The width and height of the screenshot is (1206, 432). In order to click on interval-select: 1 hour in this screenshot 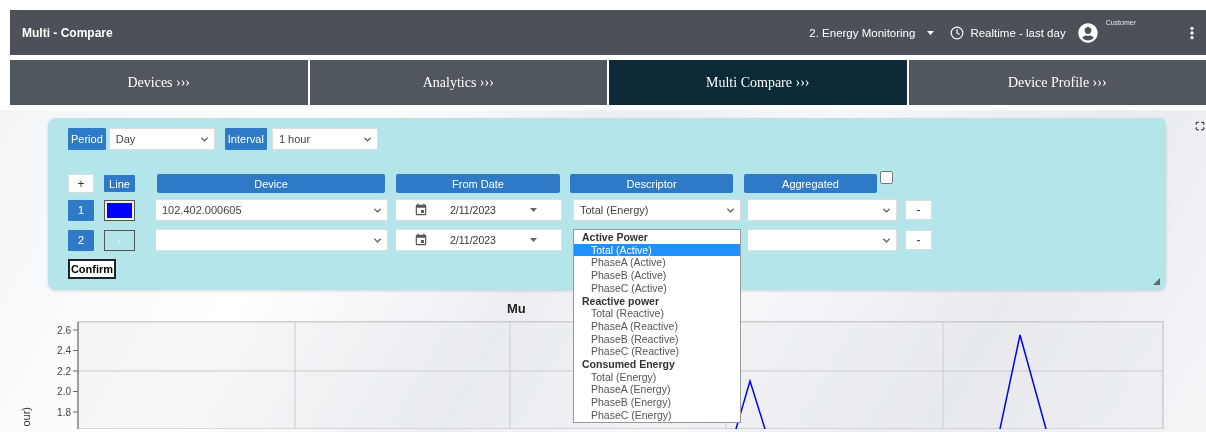, I will do `click(324, 139)`.